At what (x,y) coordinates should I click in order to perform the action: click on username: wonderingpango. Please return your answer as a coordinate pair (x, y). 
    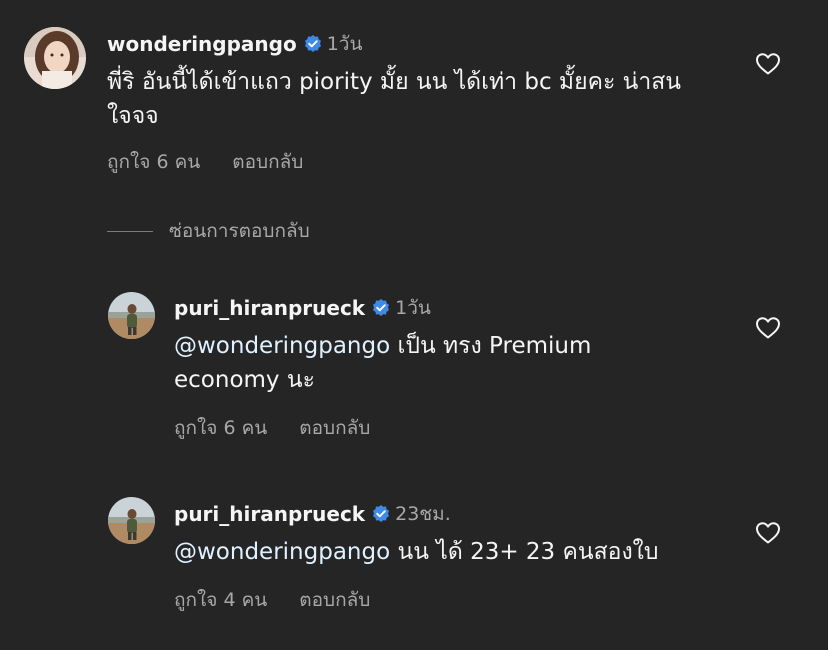
    Looking at the image, I should click on (202, 44).